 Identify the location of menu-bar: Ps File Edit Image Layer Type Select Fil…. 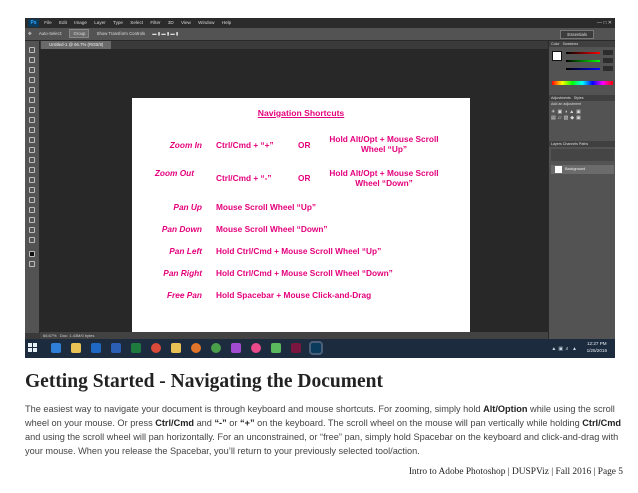
(320, 23).